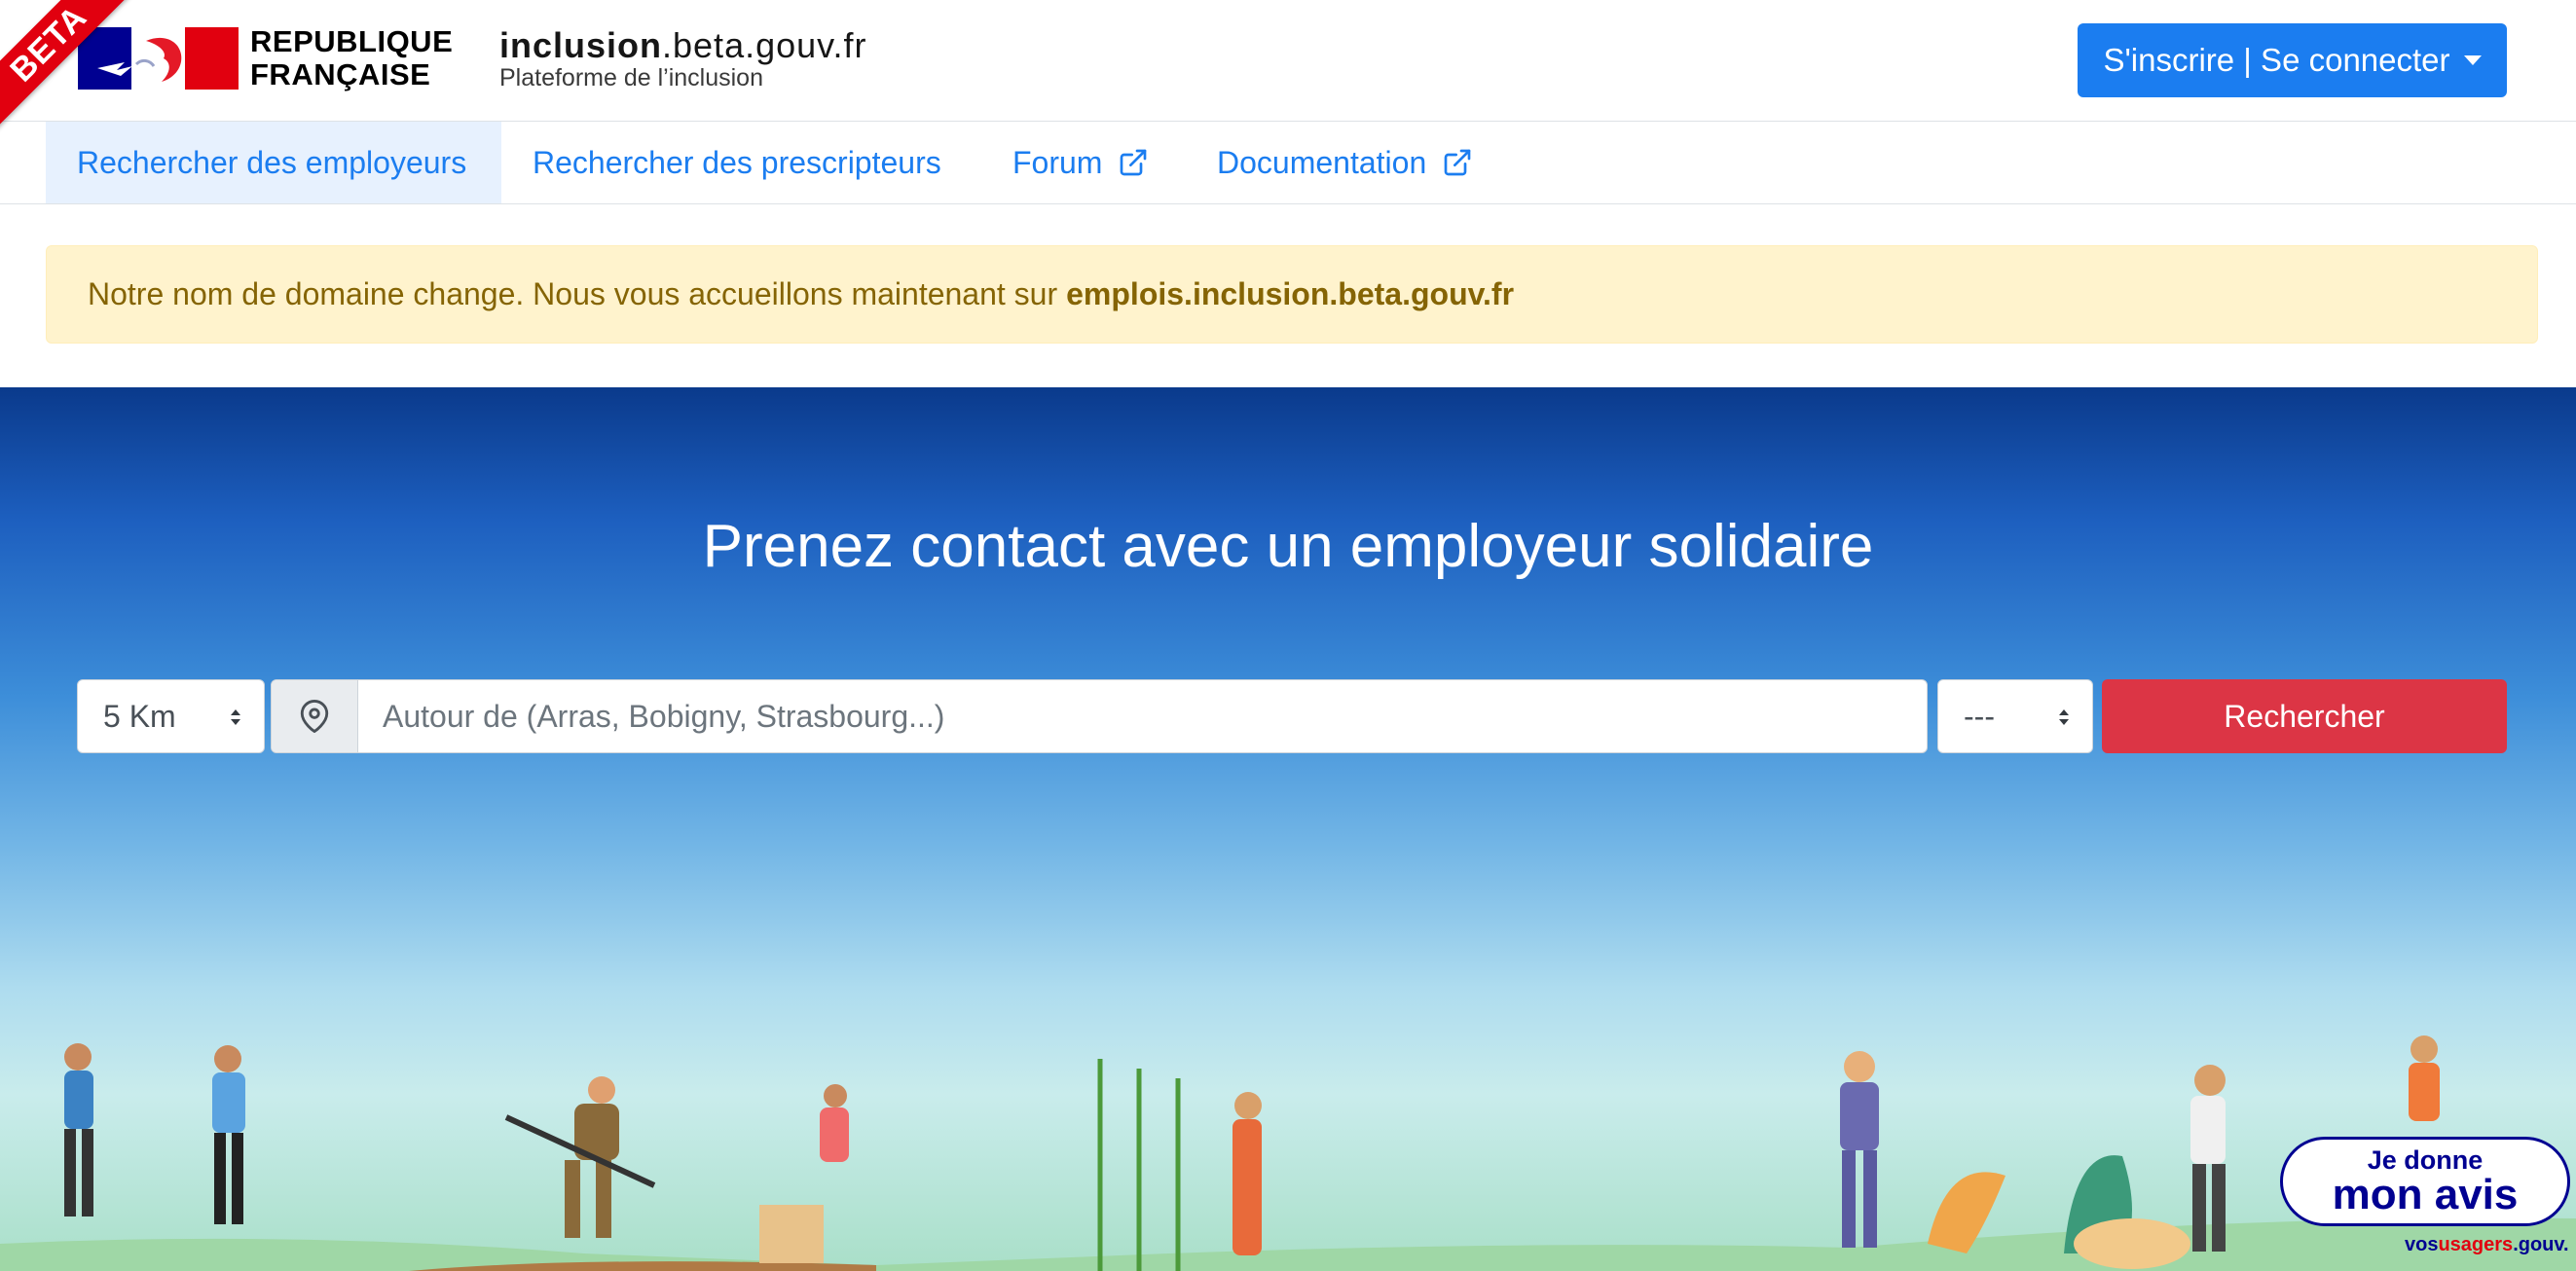  What do you see at coordinates (2425, 1160) in the screenshot?
I see `feedback-line1: Je donne` at bounding box center [2425, 1160].